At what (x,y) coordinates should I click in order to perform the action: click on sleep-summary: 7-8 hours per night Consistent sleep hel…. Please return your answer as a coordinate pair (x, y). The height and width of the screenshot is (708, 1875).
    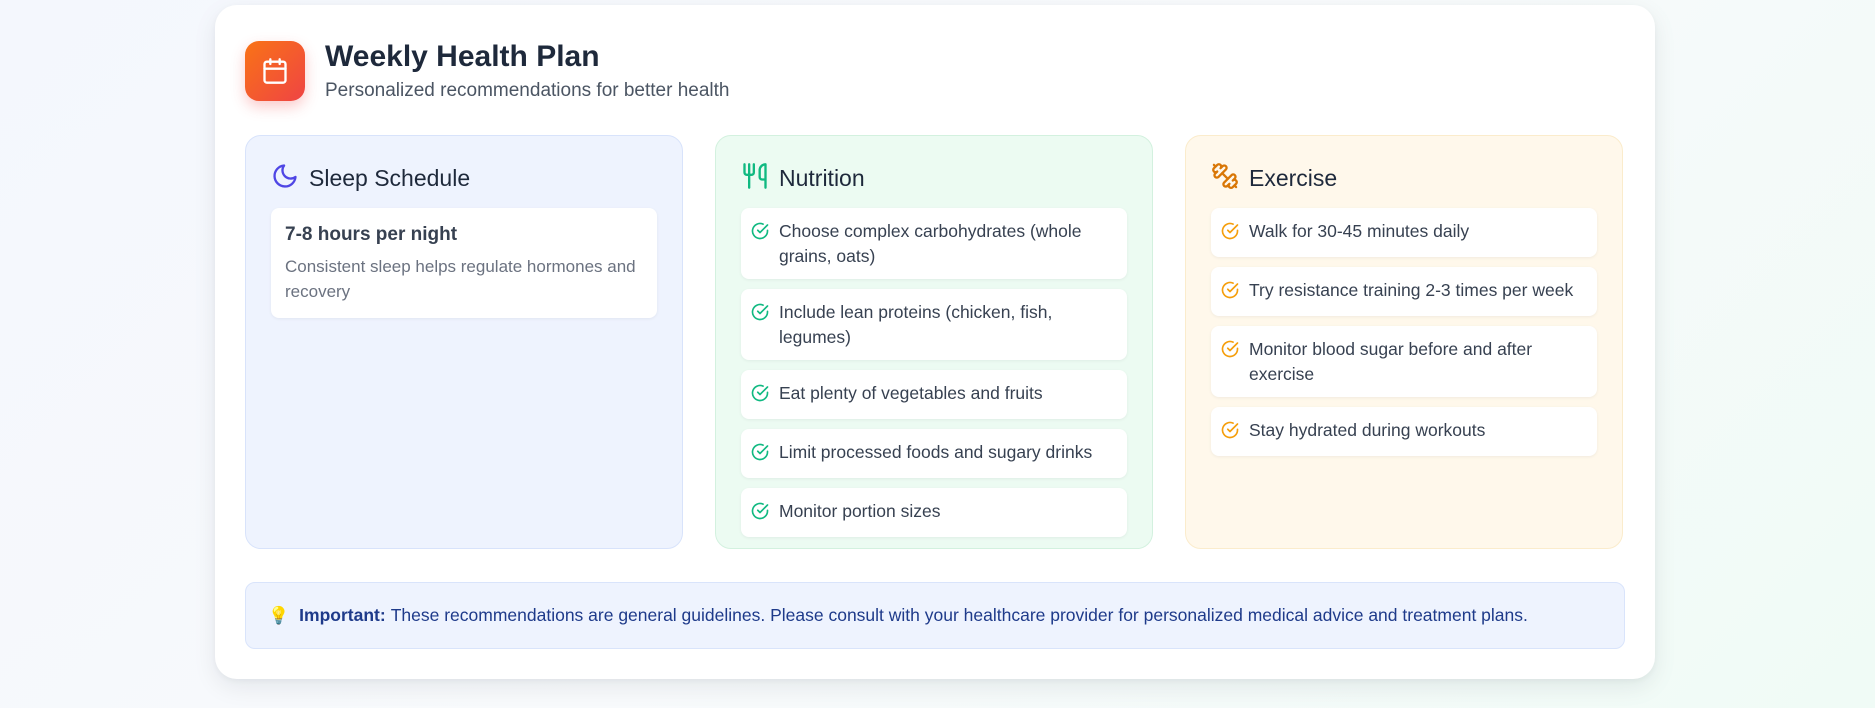
    Looking at the image, I should click on (464, 263).